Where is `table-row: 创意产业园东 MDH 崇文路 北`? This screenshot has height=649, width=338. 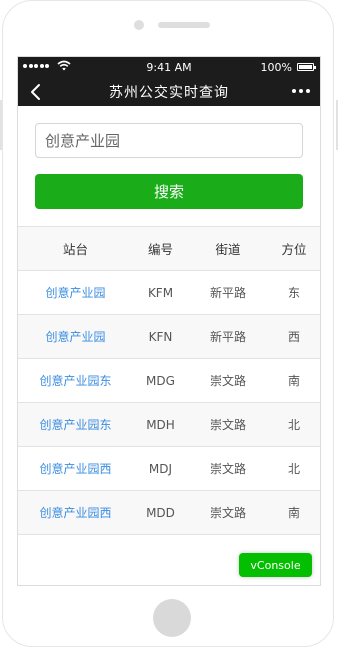
table-row: 创意产业园东 MDH 崇文路 北 is located at coordinates (169, 425).